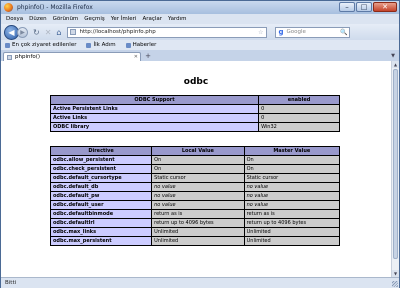  Describe the element at coordinates (385, 7) in the screenshot. I see `close-button: ✕` at that location.